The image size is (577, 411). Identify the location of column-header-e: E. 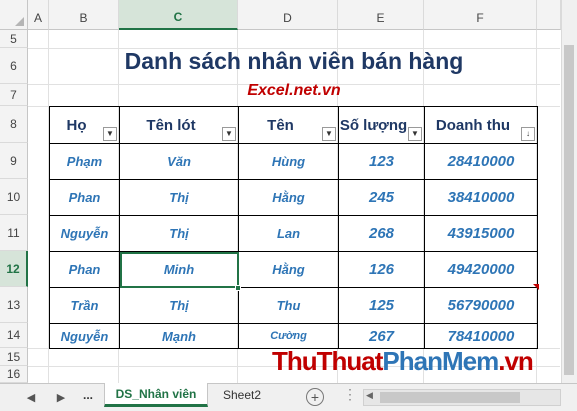
(381, 15).